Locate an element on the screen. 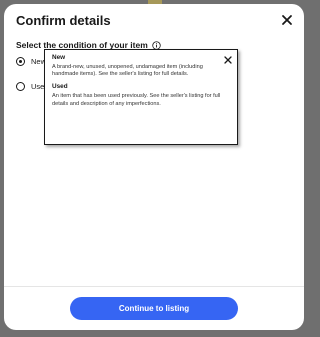 The width and height of the screenshot is (320, 337). modal-close-button is located at coordinates (287, 20).